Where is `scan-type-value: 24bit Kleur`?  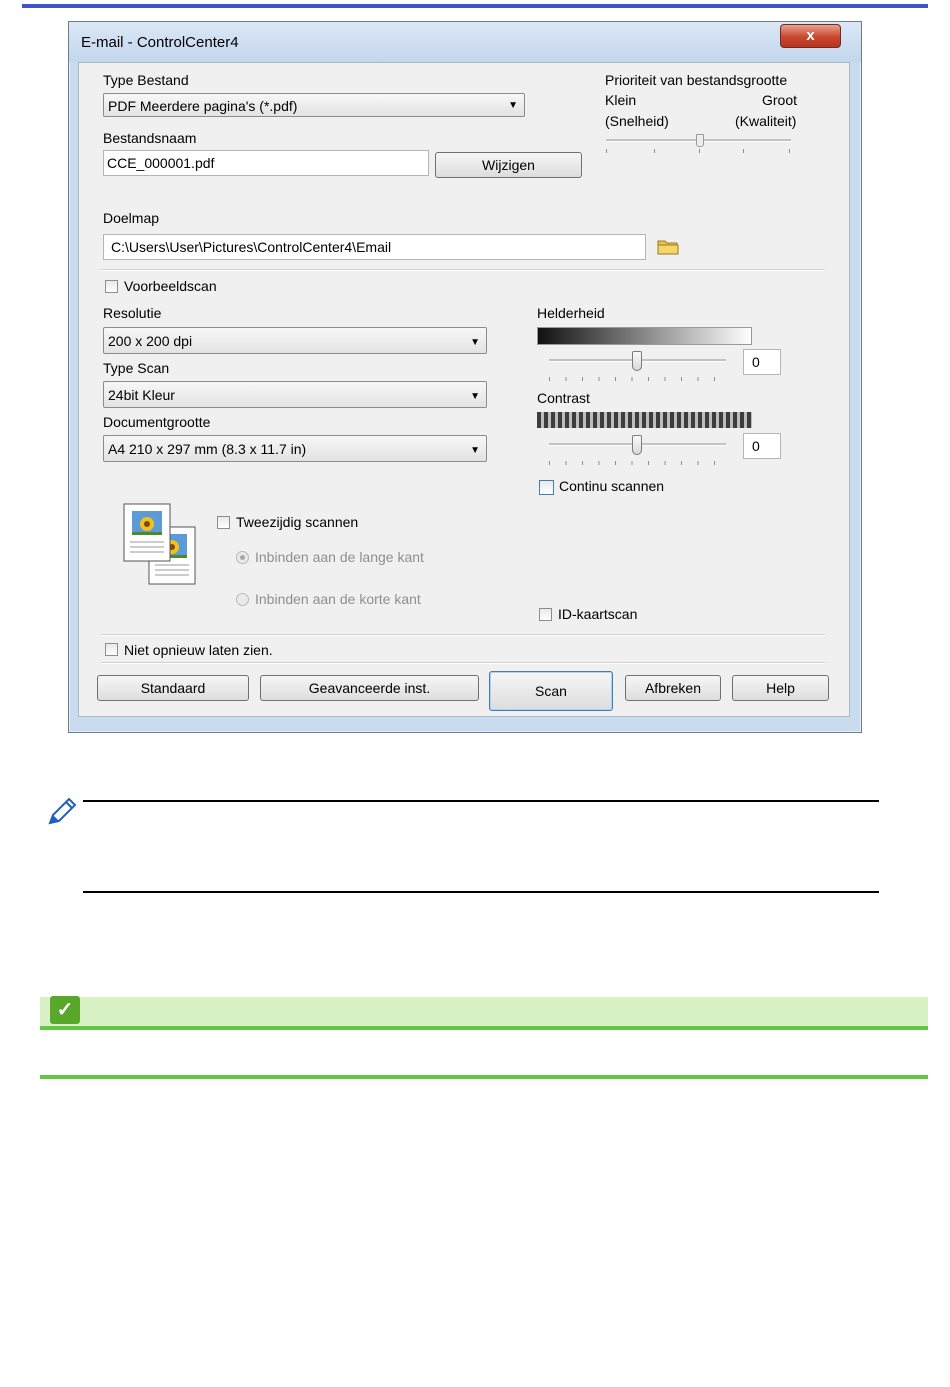 scan-type-value: 24bit Kleur is located at coordinates (141, 395).